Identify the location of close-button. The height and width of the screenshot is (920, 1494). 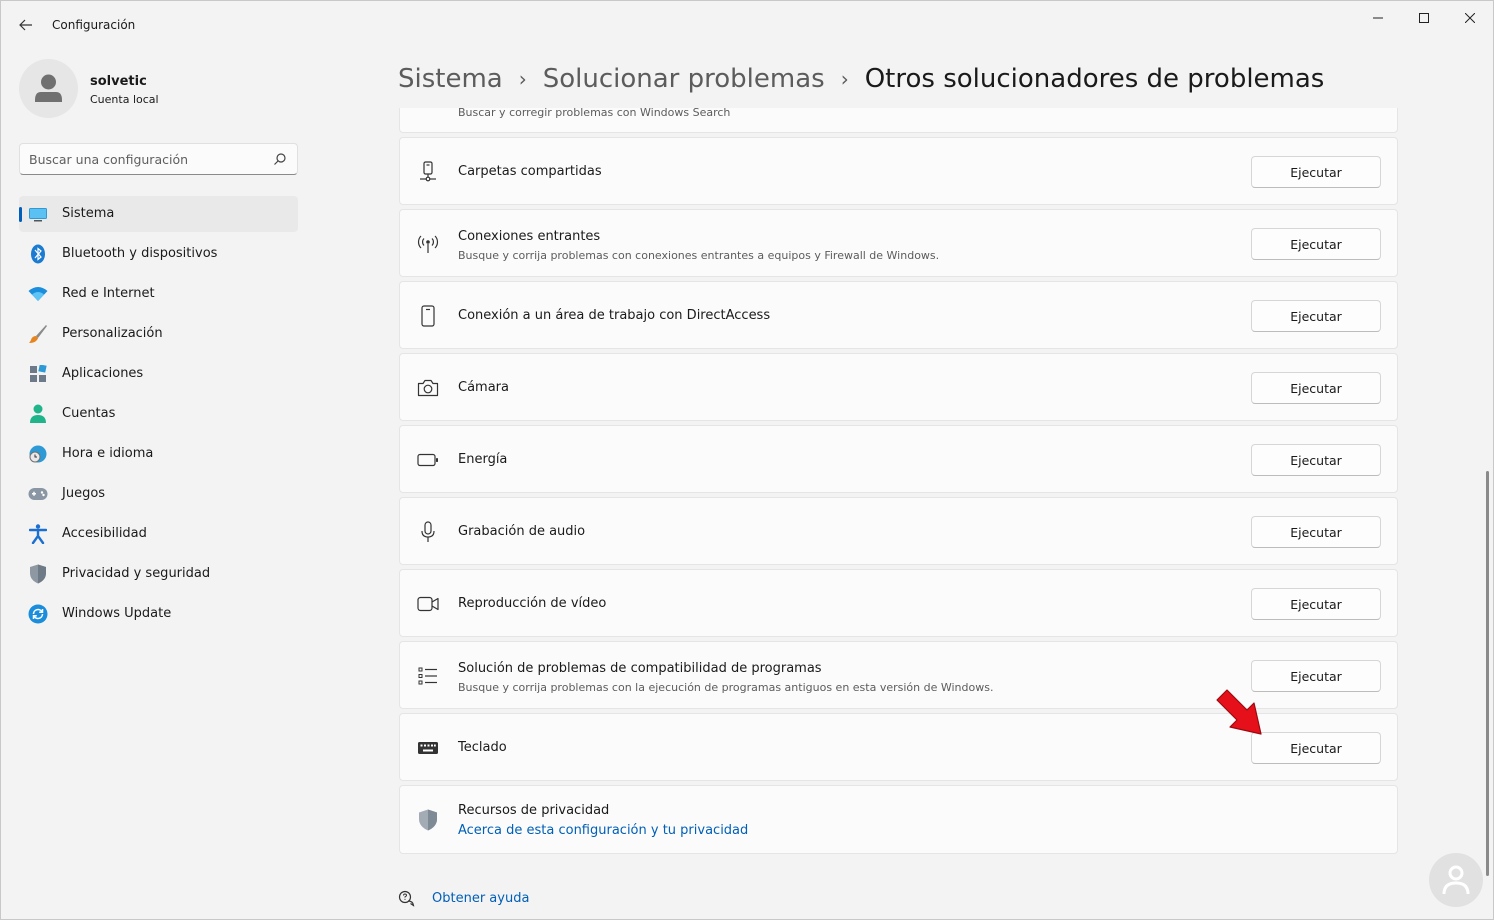
(1470, 18).